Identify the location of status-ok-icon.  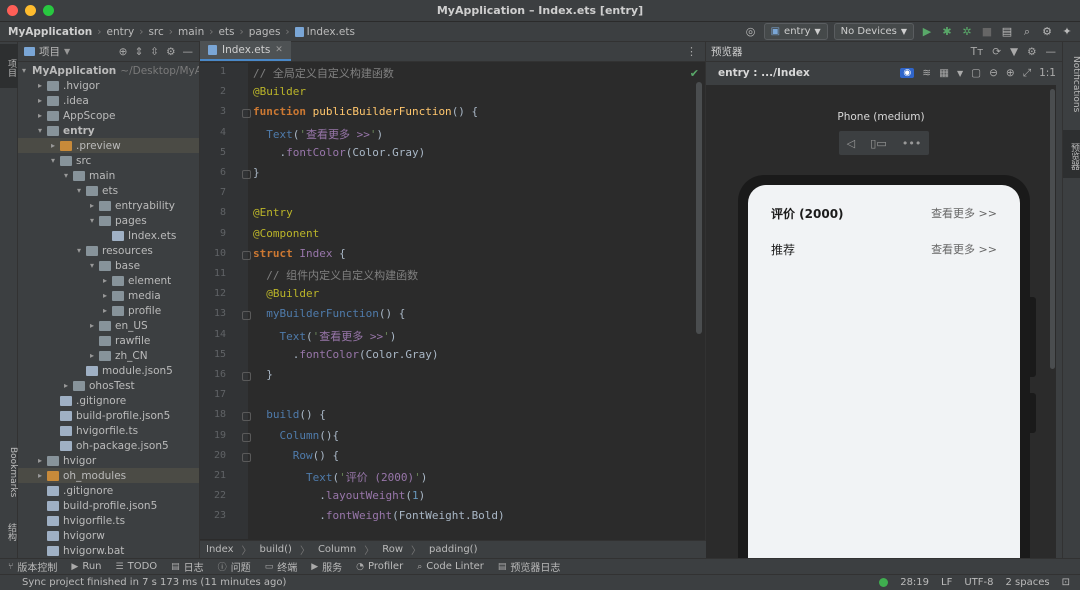
(884, 582).